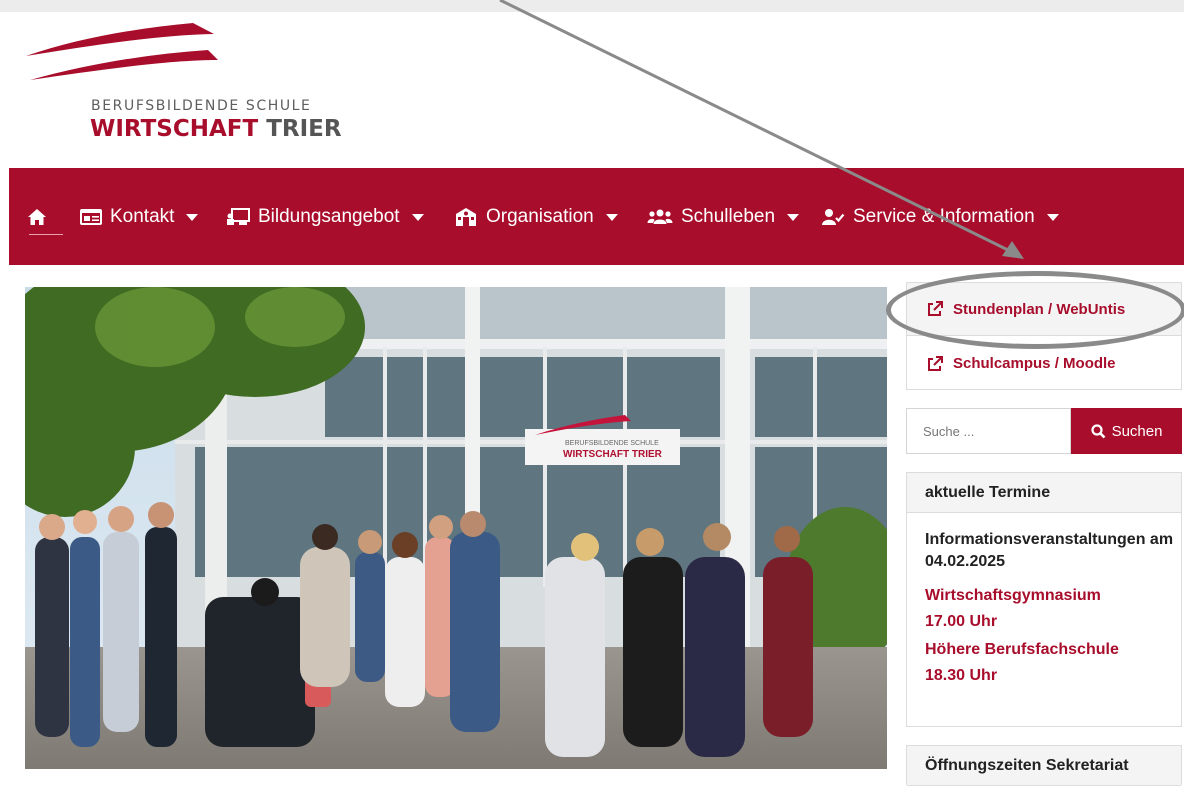 Image resolution: width=1184 pixels, height=786 pixels. I want to click on logo-text-wirtschaft: WIRTSCHAFT, so click(174, 129).